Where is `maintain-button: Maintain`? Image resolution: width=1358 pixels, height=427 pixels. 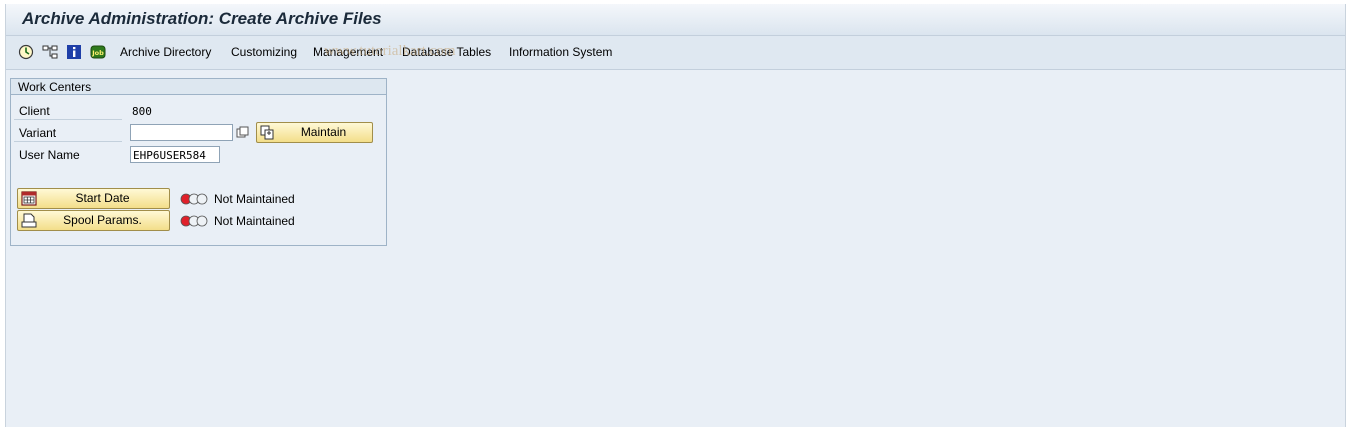 maintain-button: Maintain is located at coordinates (314, 132).